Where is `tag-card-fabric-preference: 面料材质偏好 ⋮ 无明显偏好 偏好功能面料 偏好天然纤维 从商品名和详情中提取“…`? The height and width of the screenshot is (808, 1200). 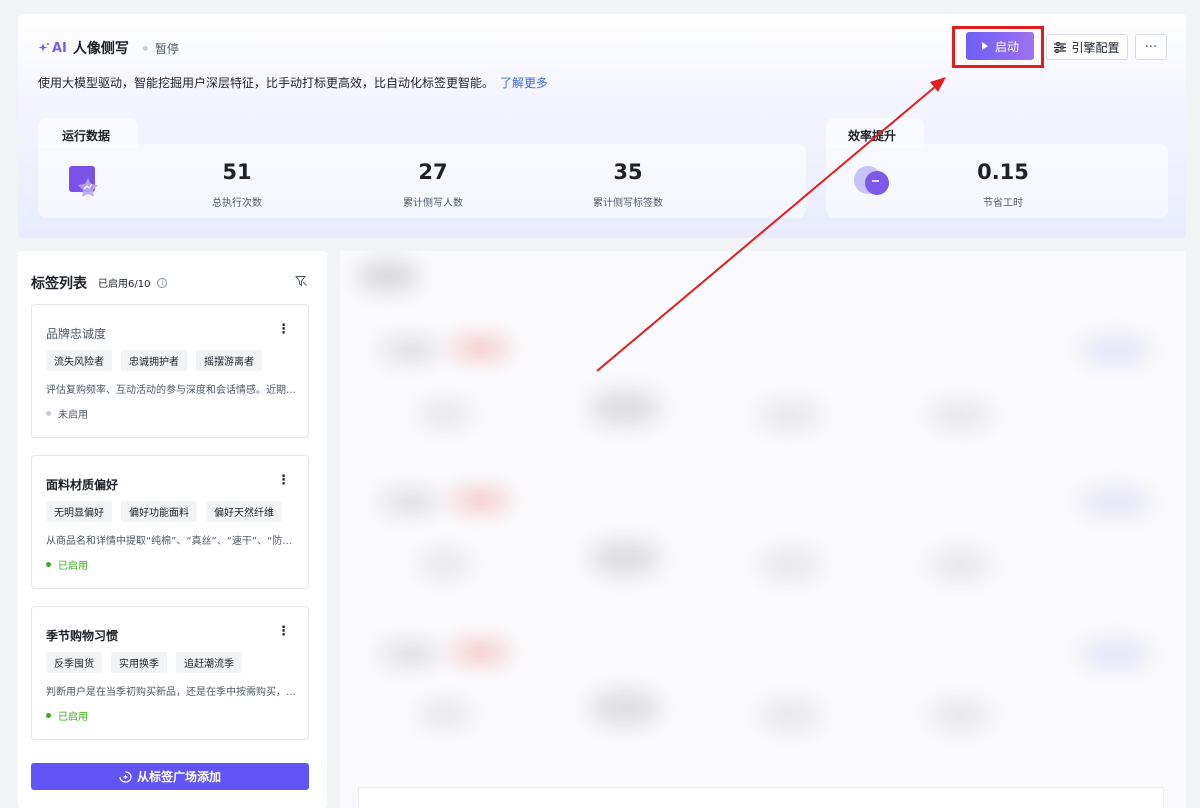 tag-card-fabric-preference: 面料材质偏好 ⋮ 无明显偏好 偏好功能面料 偏好天然纤维 从商品名和详情中提取“… is located at coordinates (170, 522).